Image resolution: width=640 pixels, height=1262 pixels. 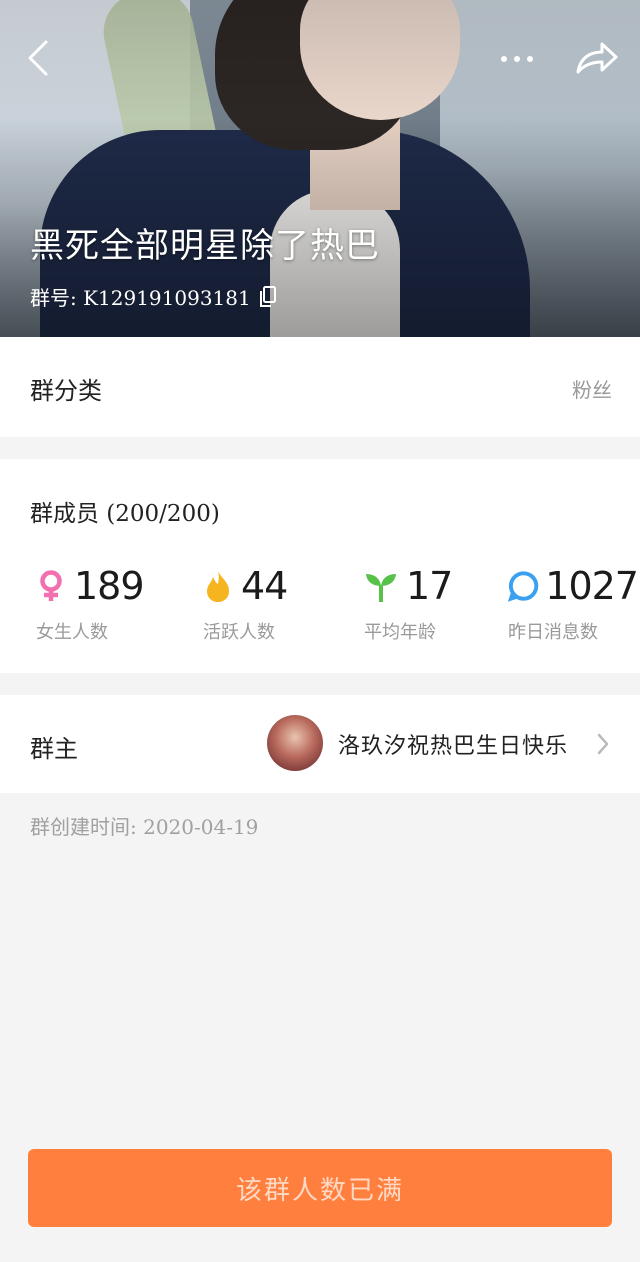 I want to click on stat-average-age: 17 平均年龄, so click(x=444, y=604).